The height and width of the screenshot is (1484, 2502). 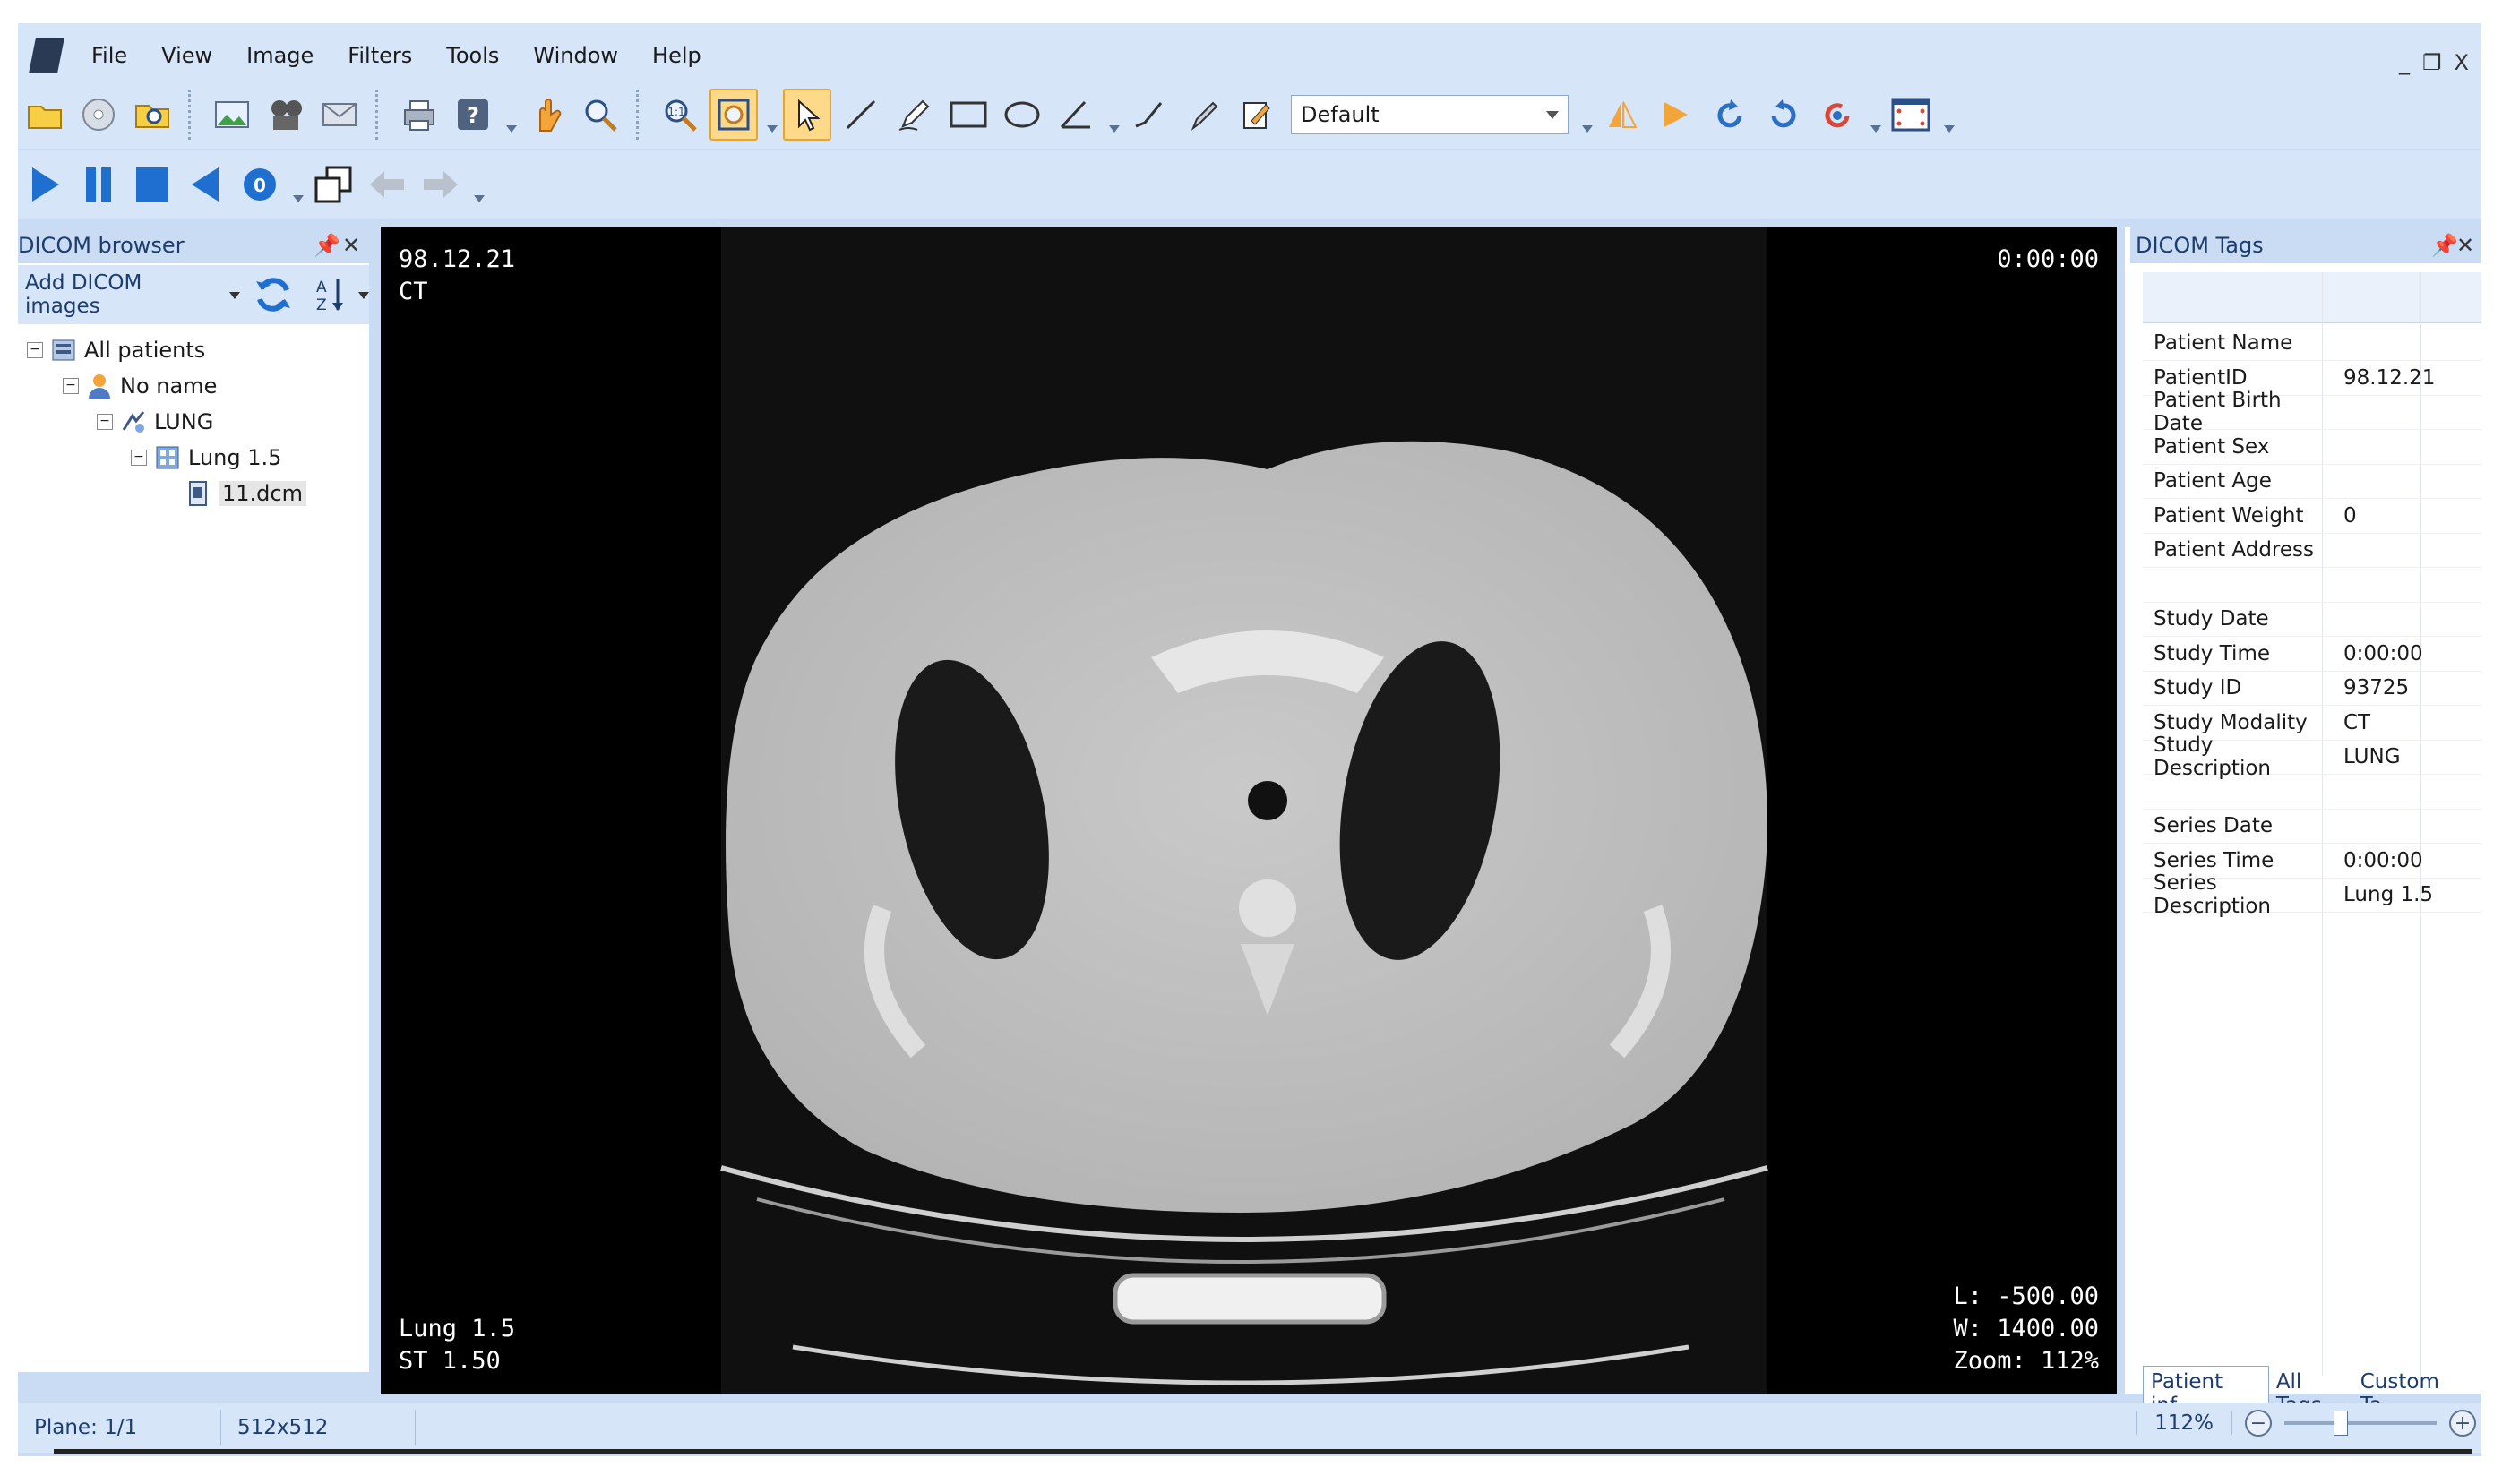 I want to click on previous-frame-button, so click(x=206, y=184).